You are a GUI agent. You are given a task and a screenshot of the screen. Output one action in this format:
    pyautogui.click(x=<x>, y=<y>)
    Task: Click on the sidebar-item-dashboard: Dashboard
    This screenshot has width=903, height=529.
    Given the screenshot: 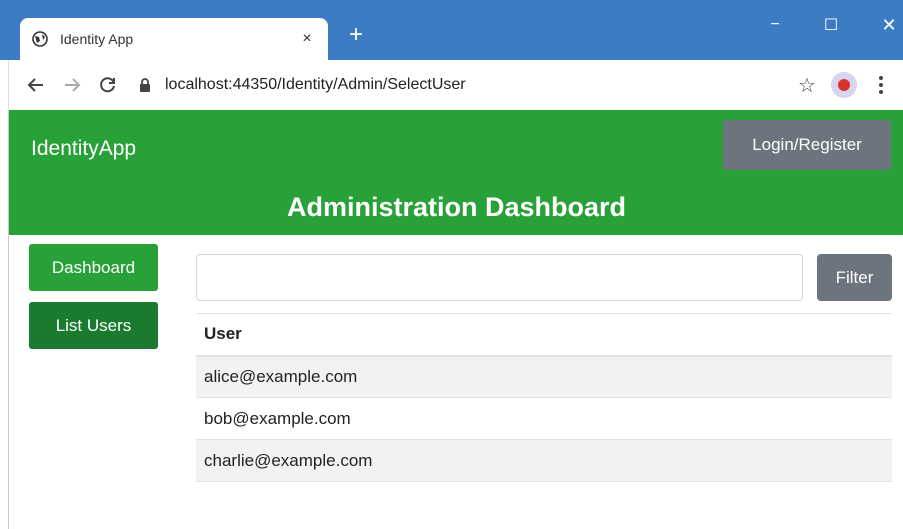 What is the action you would take?
    pyautogui.click(x=93, y=267)
    